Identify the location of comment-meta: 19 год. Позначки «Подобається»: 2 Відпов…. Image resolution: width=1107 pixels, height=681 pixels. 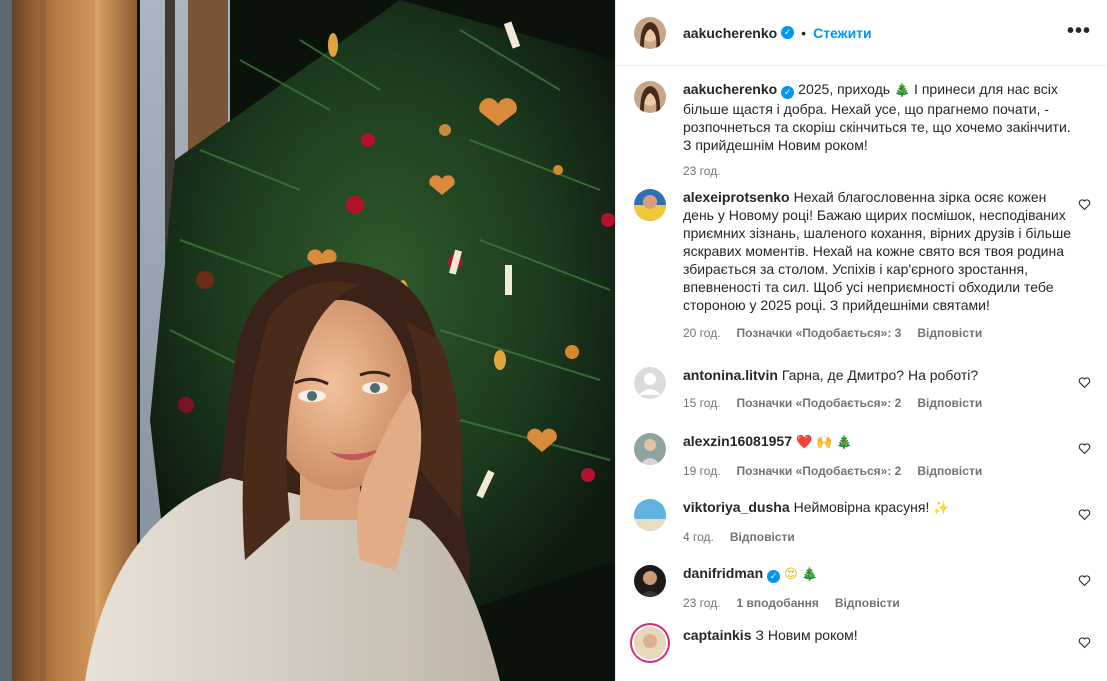
(879, 471).